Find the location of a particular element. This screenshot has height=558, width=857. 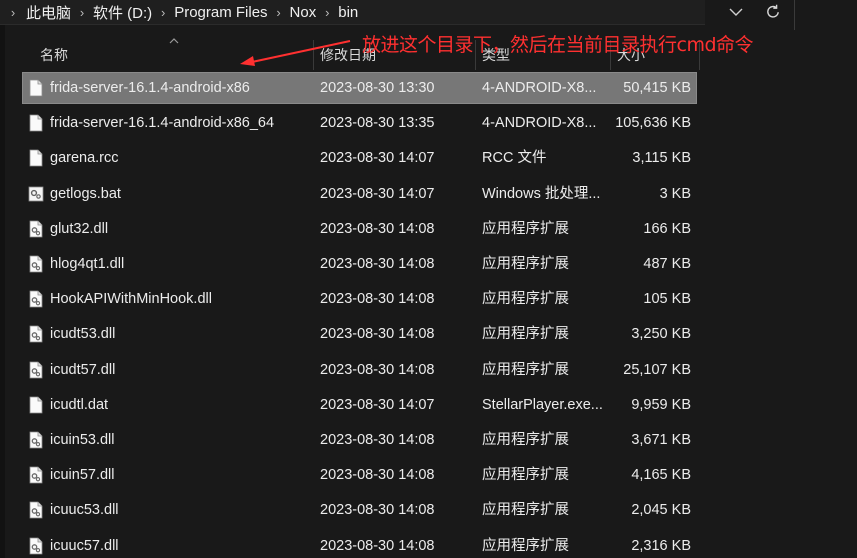

file-name: icuin53.dll is located at coordinates (82, 440).